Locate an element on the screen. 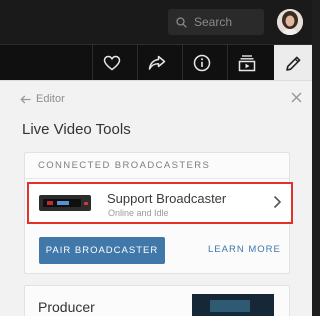 The height and width of the screenshot is (316, 320). broadcaster-name: Support Broadcaster is located at coordinates (167, 198).